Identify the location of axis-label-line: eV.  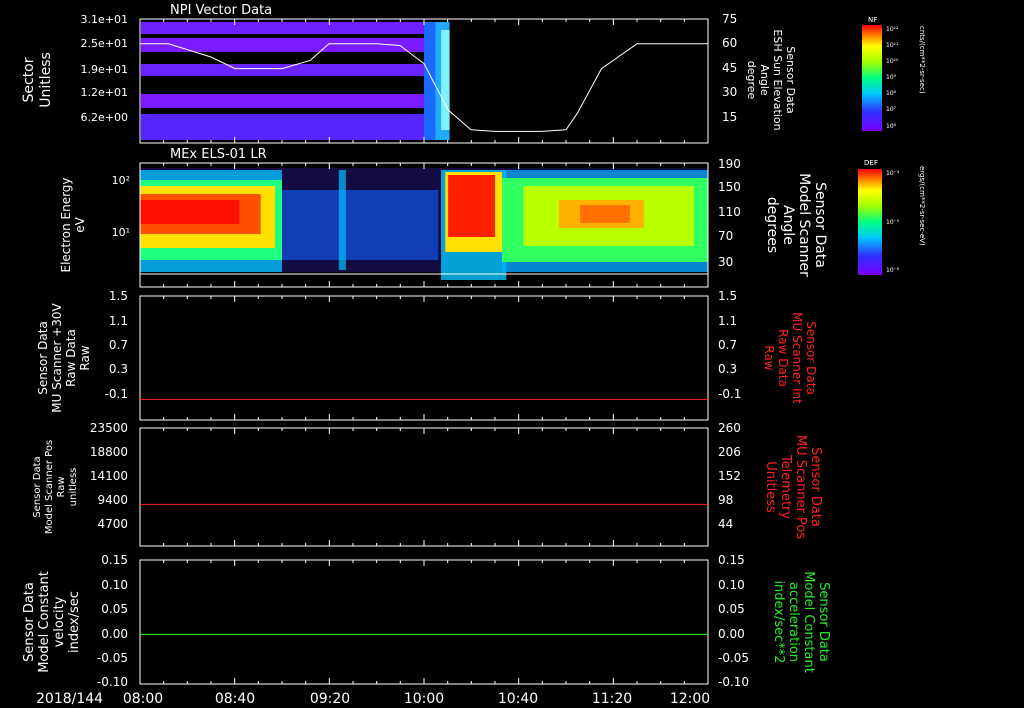
(80, 224).